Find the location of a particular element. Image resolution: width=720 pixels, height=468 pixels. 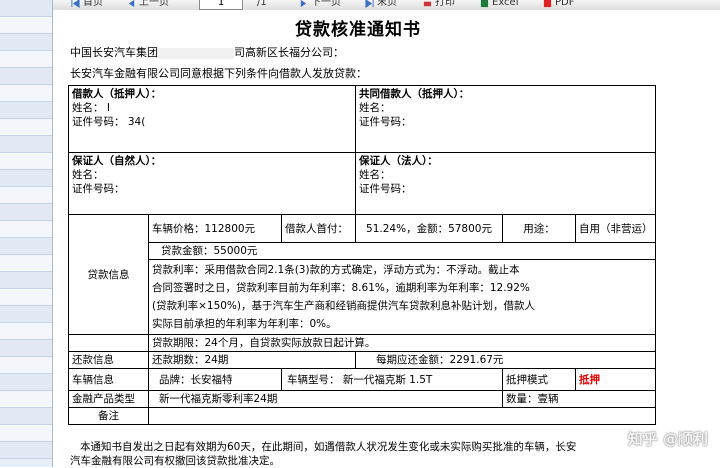

guarantor-corp-cell: 保证人（法人）： 姓名： 证件号码： is located at coordinates (506, 183).